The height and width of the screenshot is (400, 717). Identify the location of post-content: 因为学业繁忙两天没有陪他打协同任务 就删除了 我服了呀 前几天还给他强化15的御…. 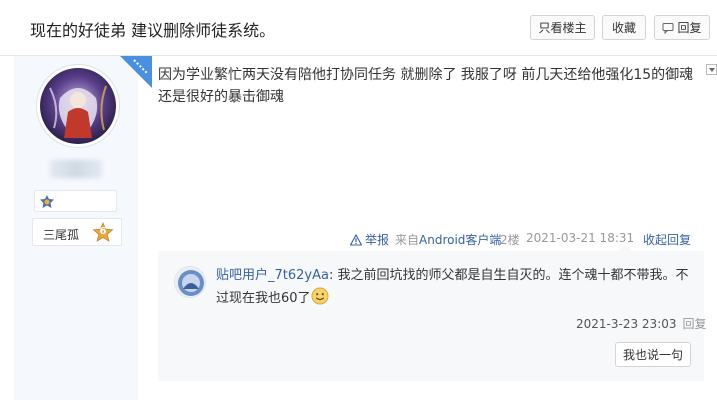
(426, 86).